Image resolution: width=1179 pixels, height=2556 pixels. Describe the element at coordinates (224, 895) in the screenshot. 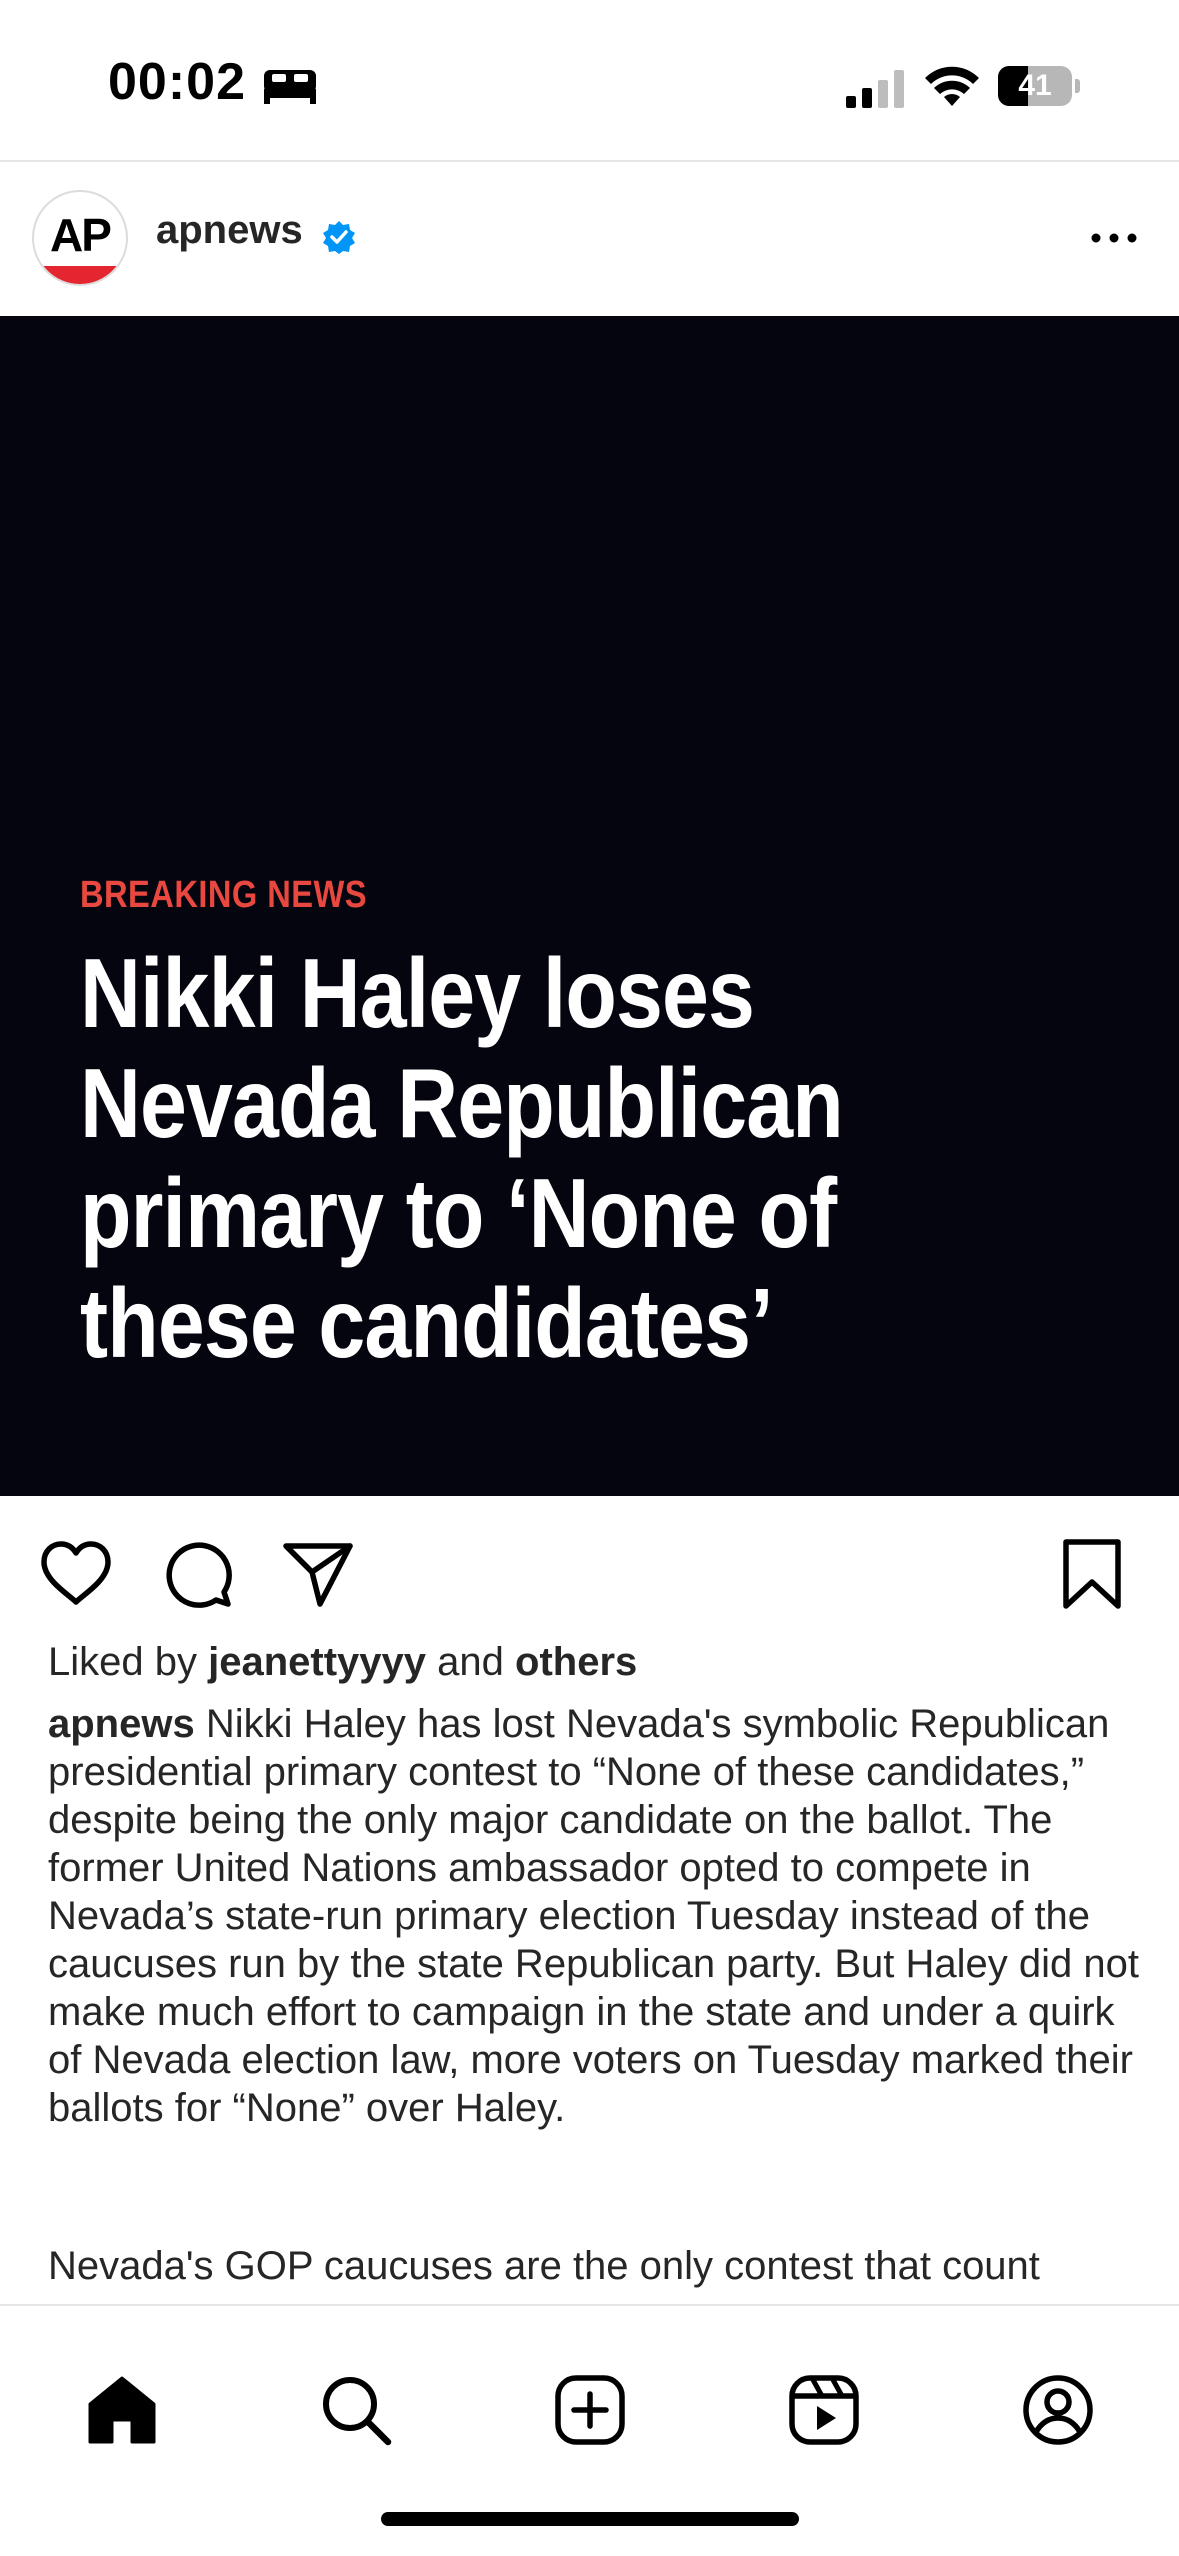

I see `breaking-news-kicker: BREAKING NEWS` at that location.